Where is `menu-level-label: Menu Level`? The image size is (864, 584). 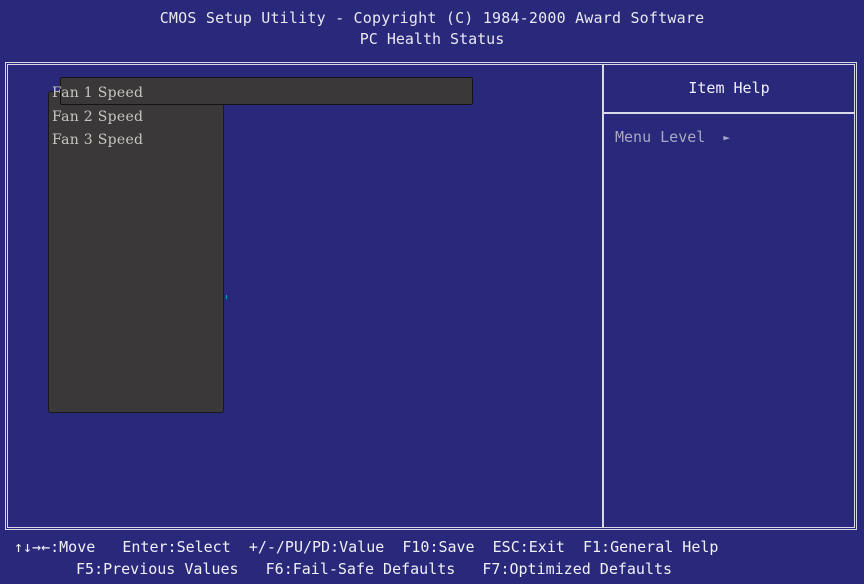 menu-level-label: Menu Level is located at coordinates (660, 137).